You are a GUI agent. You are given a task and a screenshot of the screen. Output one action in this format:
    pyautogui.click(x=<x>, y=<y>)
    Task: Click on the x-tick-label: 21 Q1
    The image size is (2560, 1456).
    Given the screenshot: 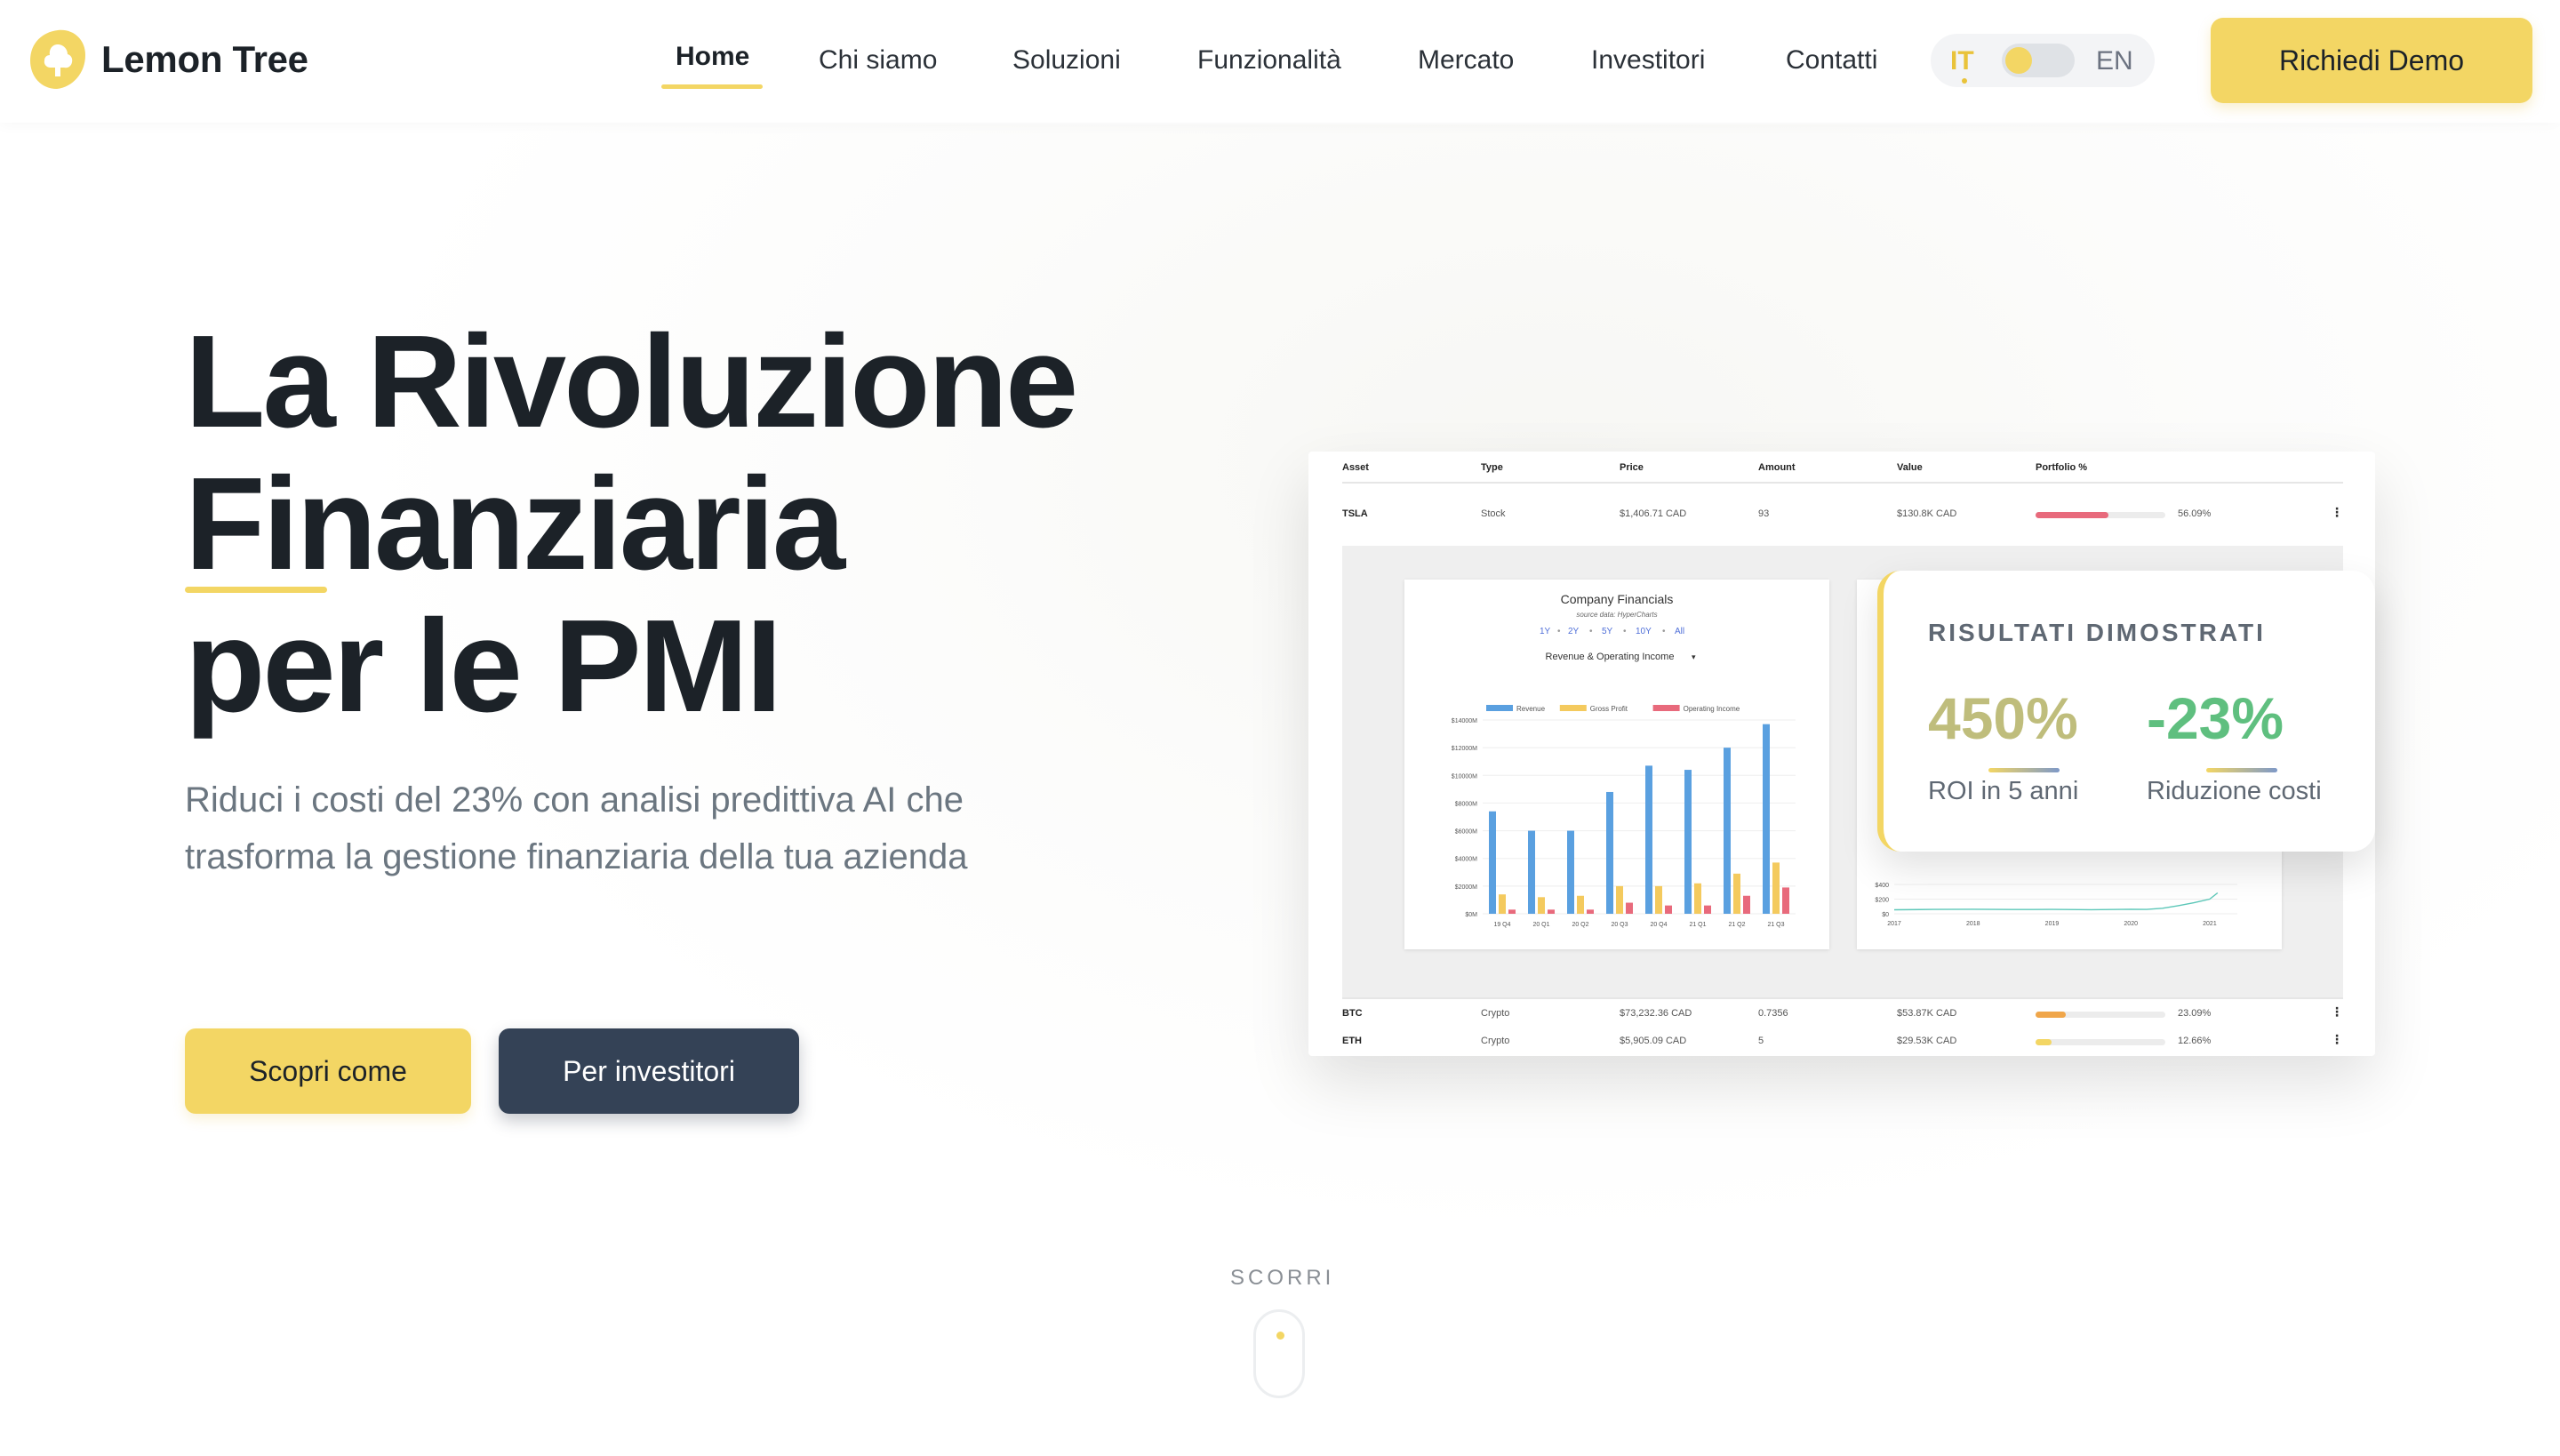 What is the action you would take?
    pyautogui.click(x=1697, y=925)
    